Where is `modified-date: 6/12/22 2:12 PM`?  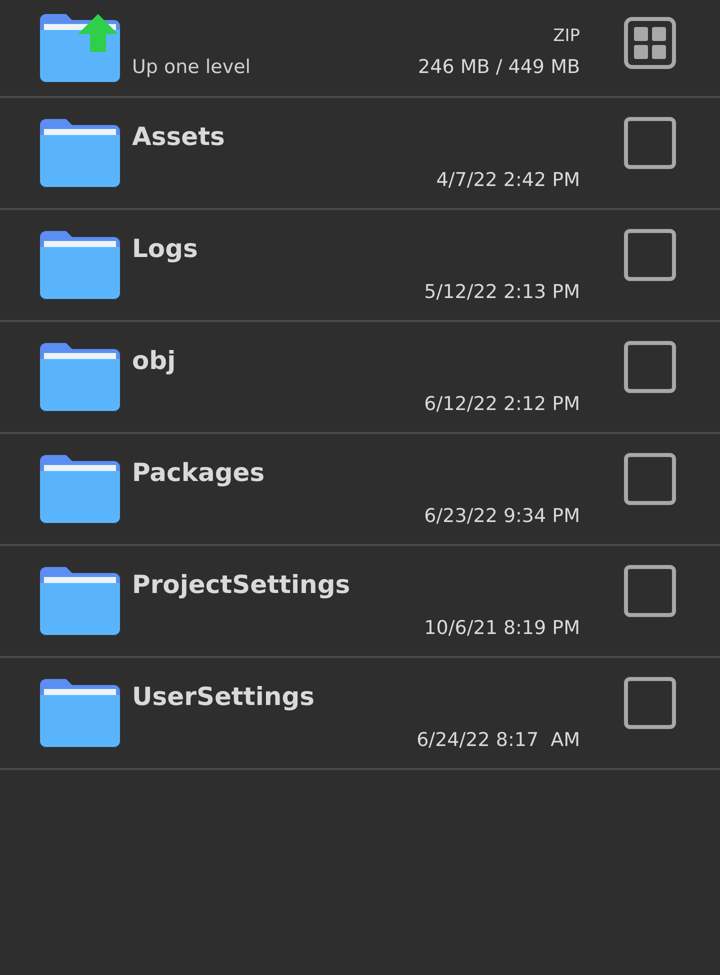
modified-date: 6/12/22 2:12 PM is located at coordinates (502, 404).